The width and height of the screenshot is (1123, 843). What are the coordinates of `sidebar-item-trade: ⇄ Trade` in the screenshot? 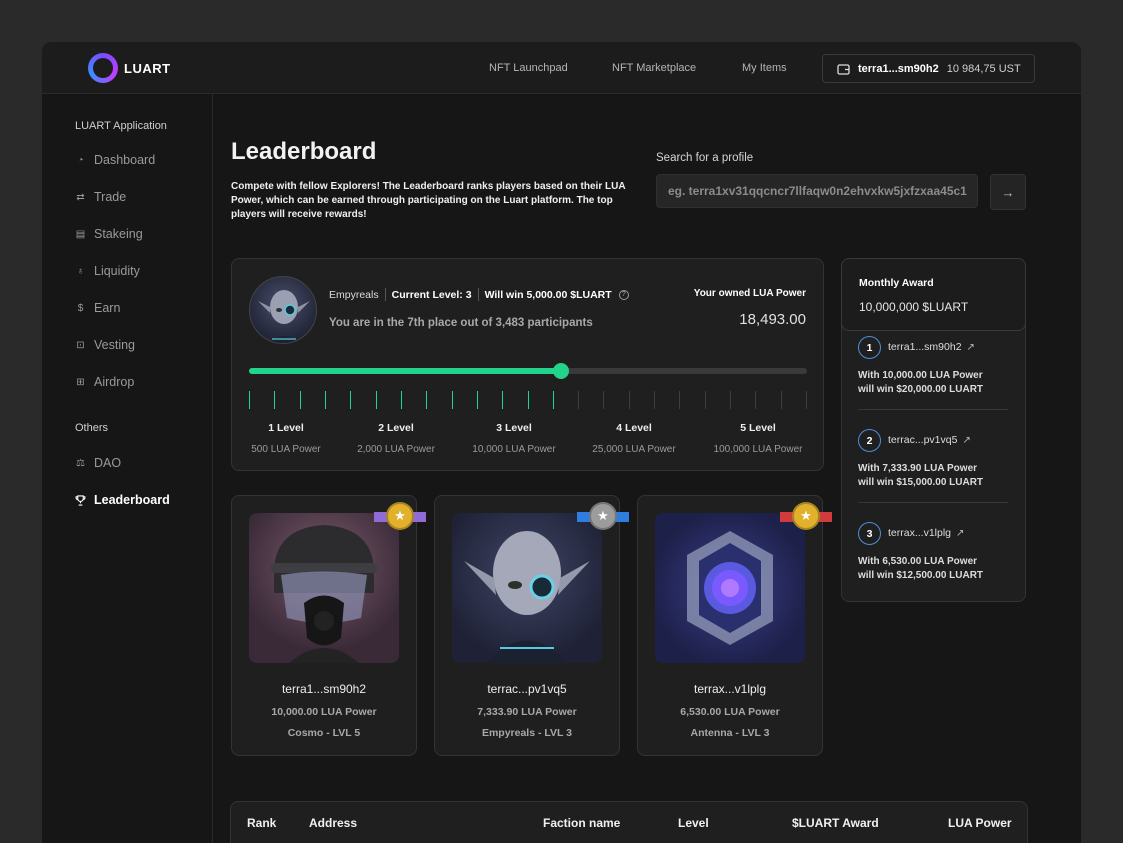 It's located at (100, 197).